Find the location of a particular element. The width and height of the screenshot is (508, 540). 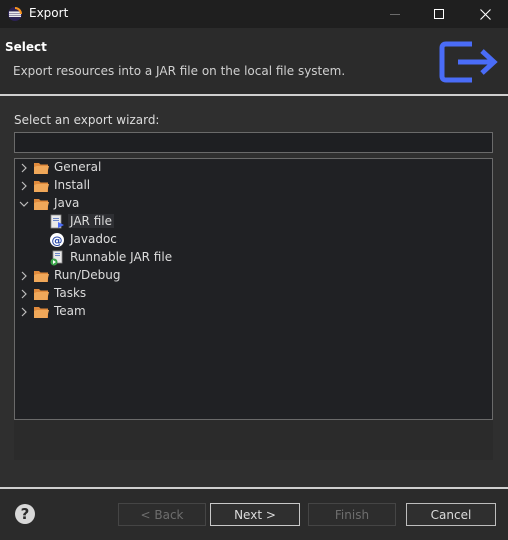

wizard-description-area is located at coordinates (253, 440).